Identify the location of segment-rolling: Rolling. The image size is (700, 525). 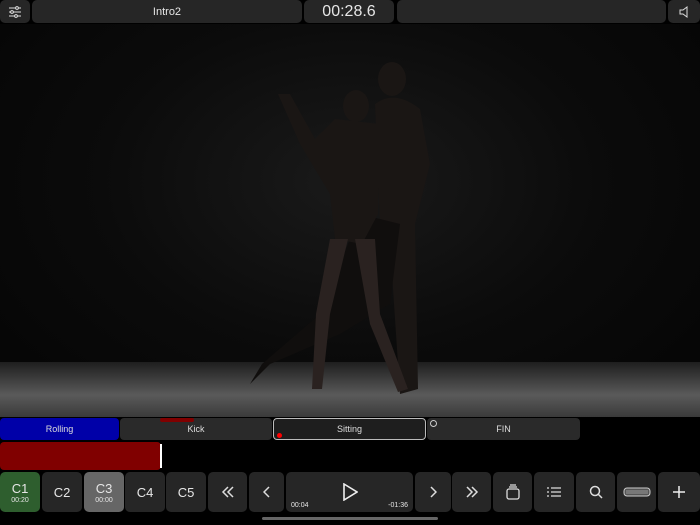
(59, 429).